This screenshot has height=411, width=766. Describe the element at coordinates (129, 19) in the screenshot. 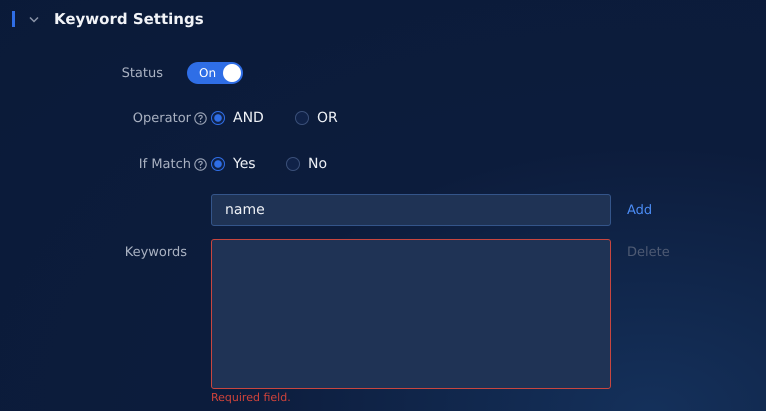

I see `section-title: Keyword Settings` at that location.